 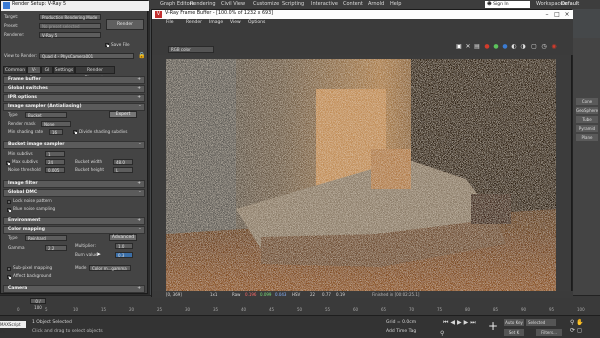 What do you see at coordinates (9, 210) in the screenshot?
I see `blue-noise-checkbox` at bounding box center [9, 210].